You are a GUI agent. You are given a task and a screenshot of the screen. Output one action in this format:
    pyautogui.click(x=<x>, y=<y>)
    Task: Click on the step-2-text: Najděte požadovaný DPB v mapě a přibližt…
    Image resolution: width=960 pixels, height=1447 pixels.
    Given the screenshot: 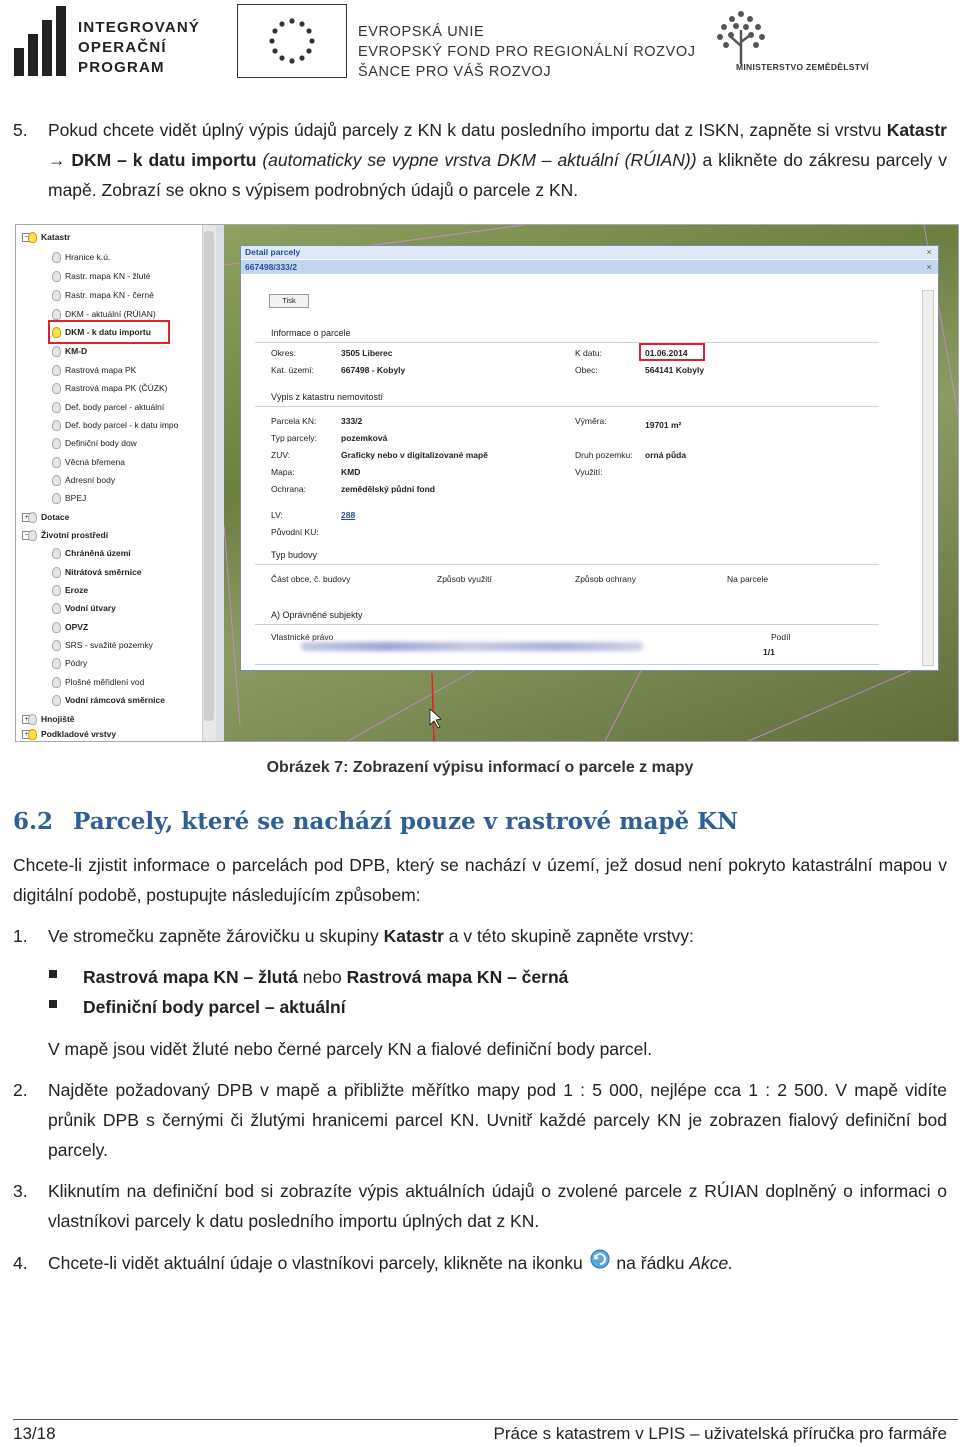 What is the action you would take?
    pyautogui.click(x=497, y=1120)
    